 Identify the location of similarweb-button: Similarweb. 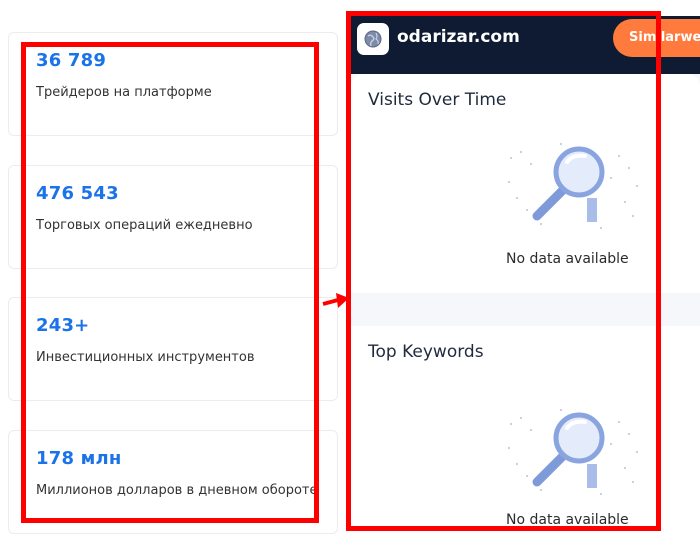
(656, 38).